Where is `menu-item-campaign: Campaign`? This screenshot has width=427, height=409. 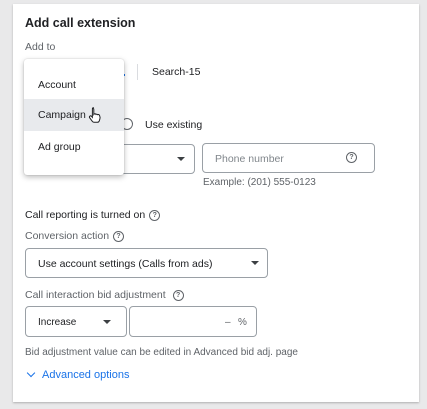 menu-item-campaign: Campaign is located at coordinates (74, 115).